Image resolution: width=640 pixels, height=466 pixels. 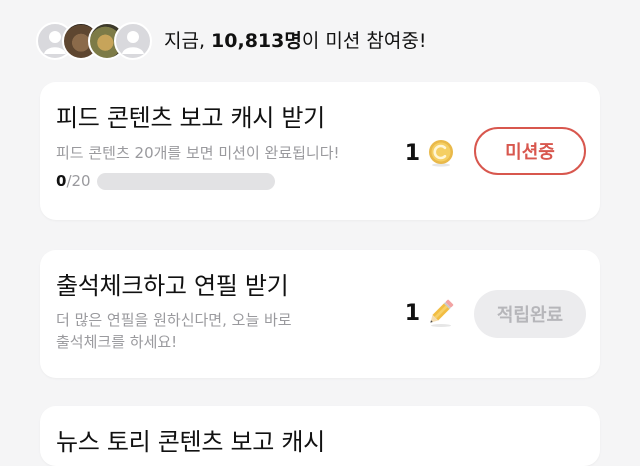 What do you see at coordinates (78, 181) in the screenshot?
I see `progress-total: /20` at bounding box center [78, 181].